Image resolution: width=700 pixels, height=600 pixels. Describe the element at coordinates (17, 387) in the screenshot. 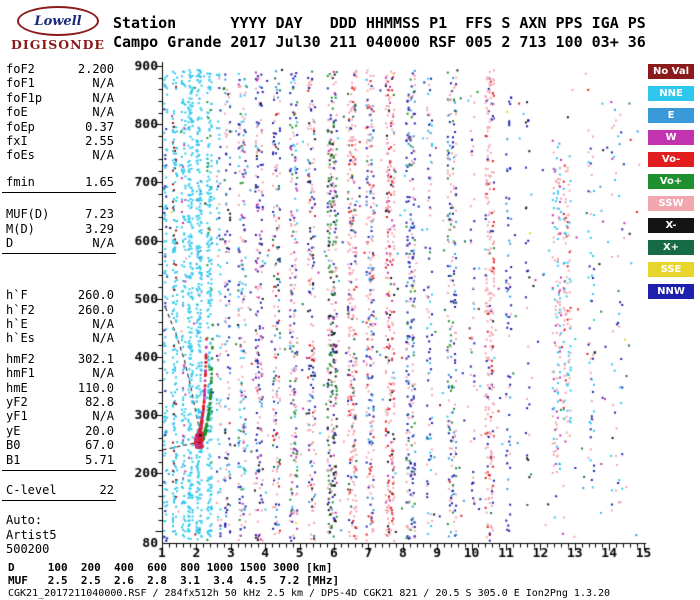

I see `param-label: hmE` at that location.